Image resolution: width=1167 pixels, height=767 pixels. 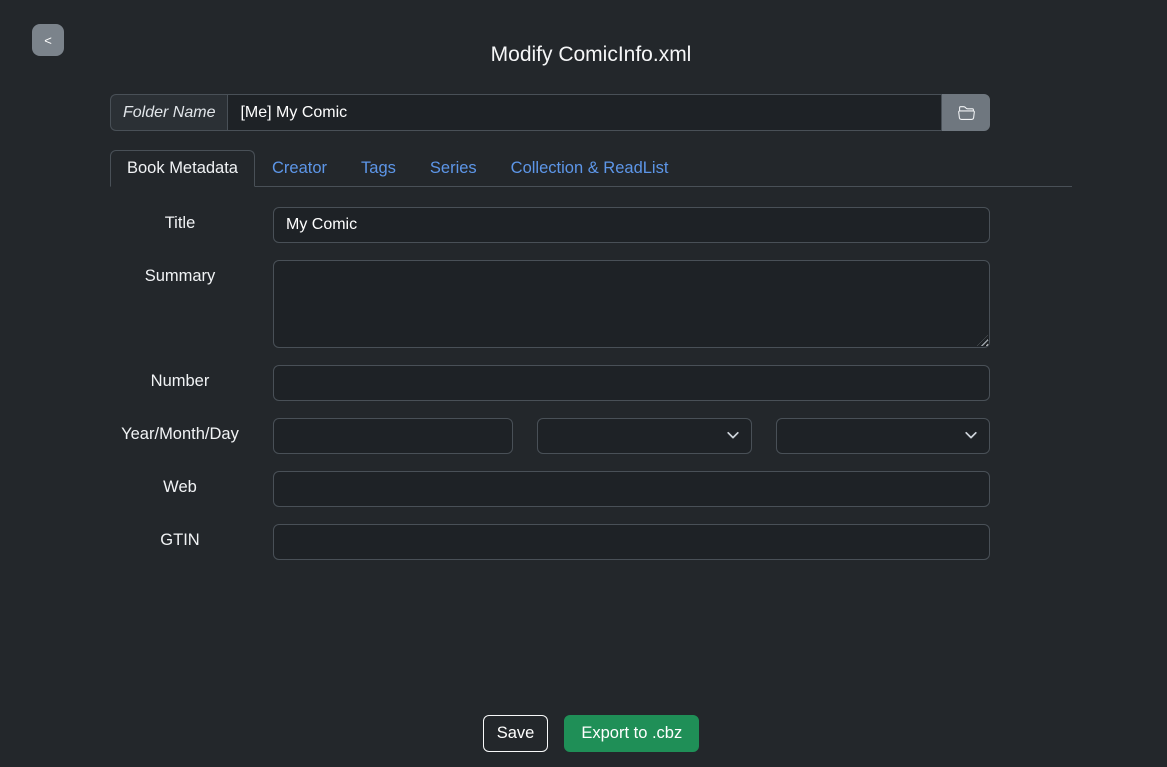 What do you see at coordinates (631, 383) in the screenshot?
I see `number-input` at bounding box center [631, 383].